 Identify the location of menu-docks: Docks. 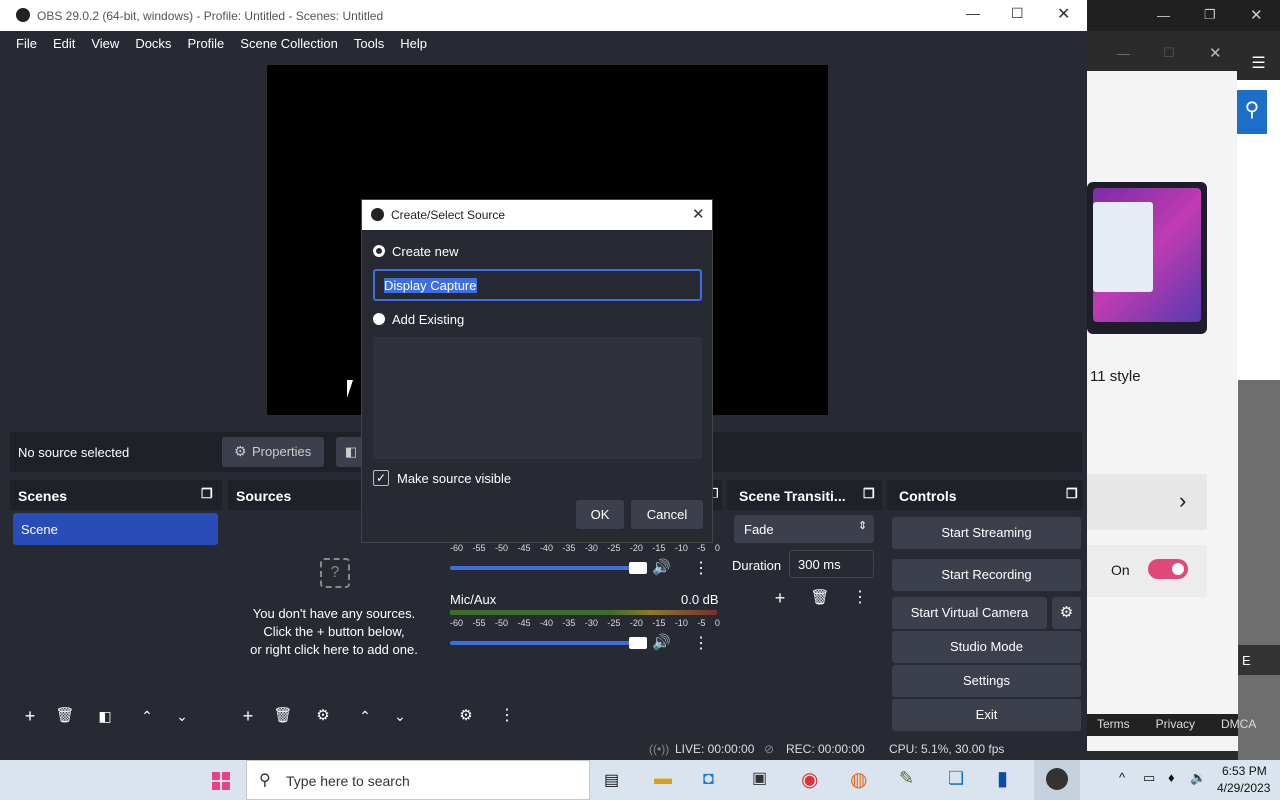
(153, 43).